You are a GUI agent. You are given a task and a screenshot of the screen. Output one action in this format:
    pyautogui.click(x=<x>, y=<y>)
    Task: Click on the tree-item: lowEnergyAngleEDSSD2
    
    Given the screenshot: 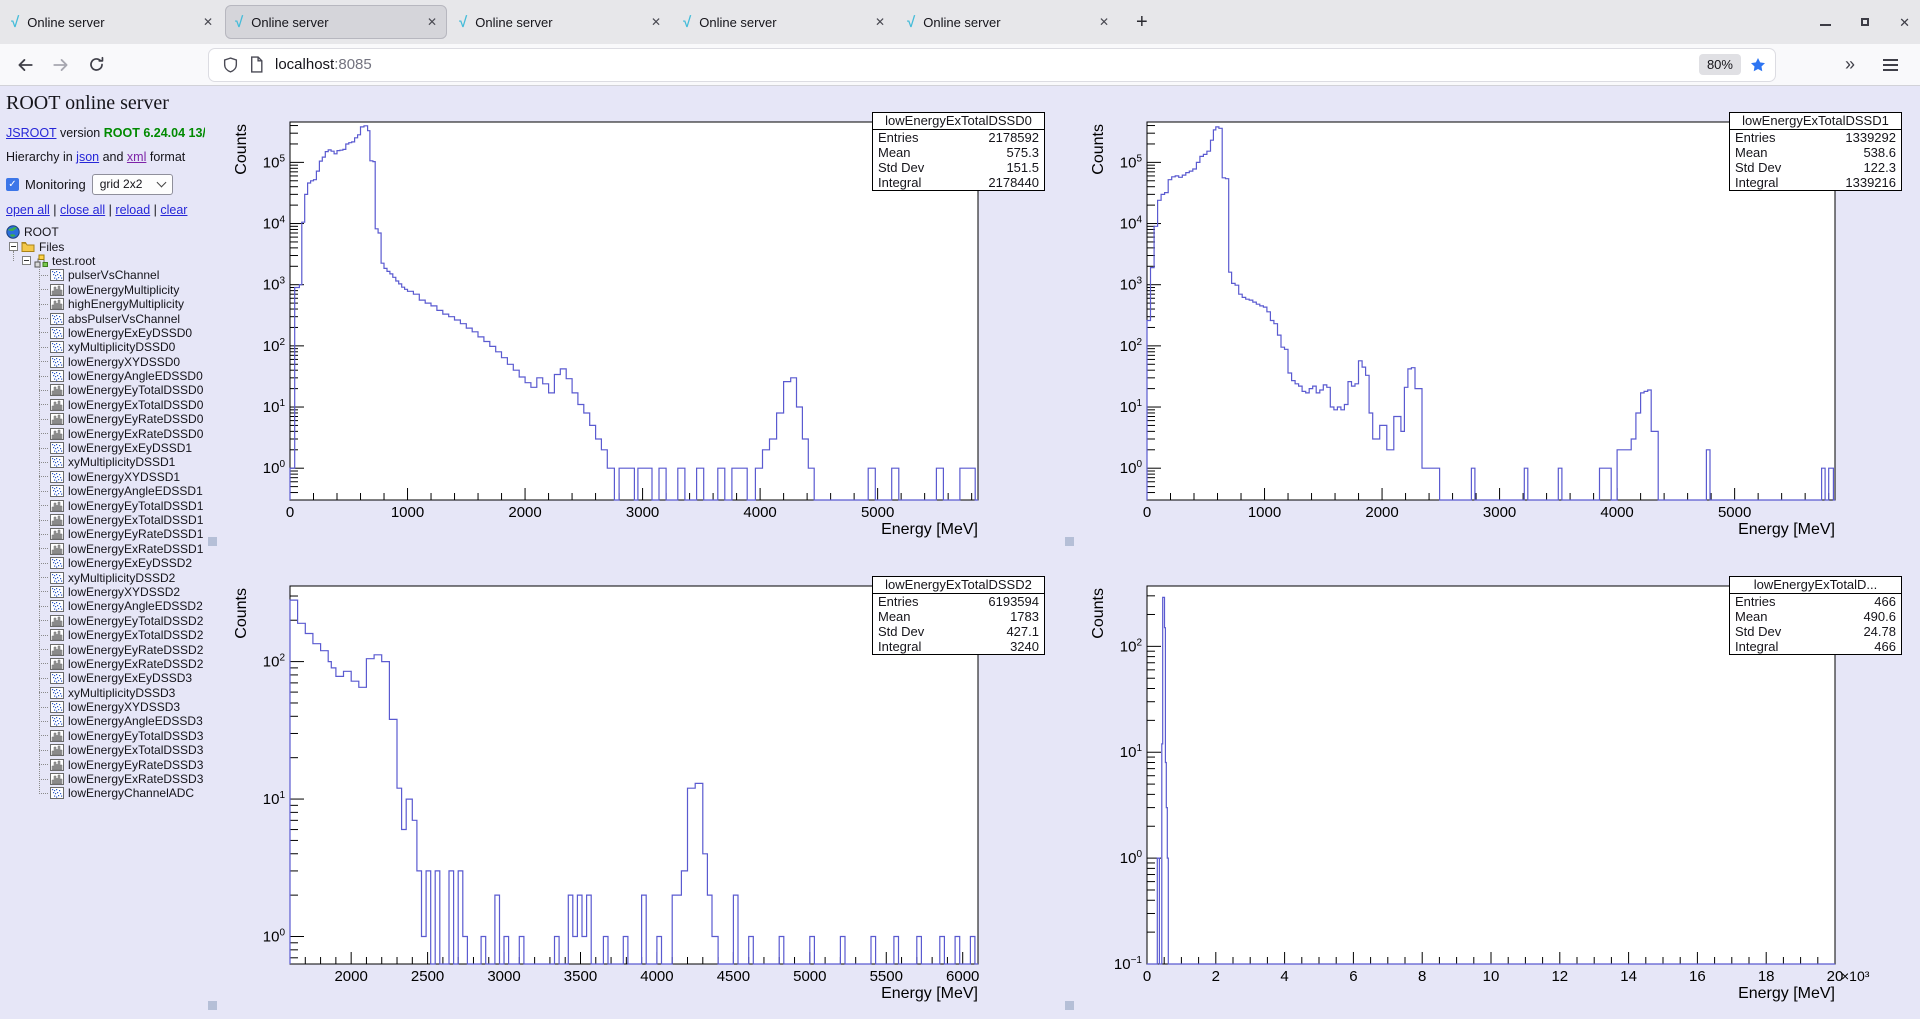 What is the action you would take?
    pyautogui.click(x=105, y=606)
    